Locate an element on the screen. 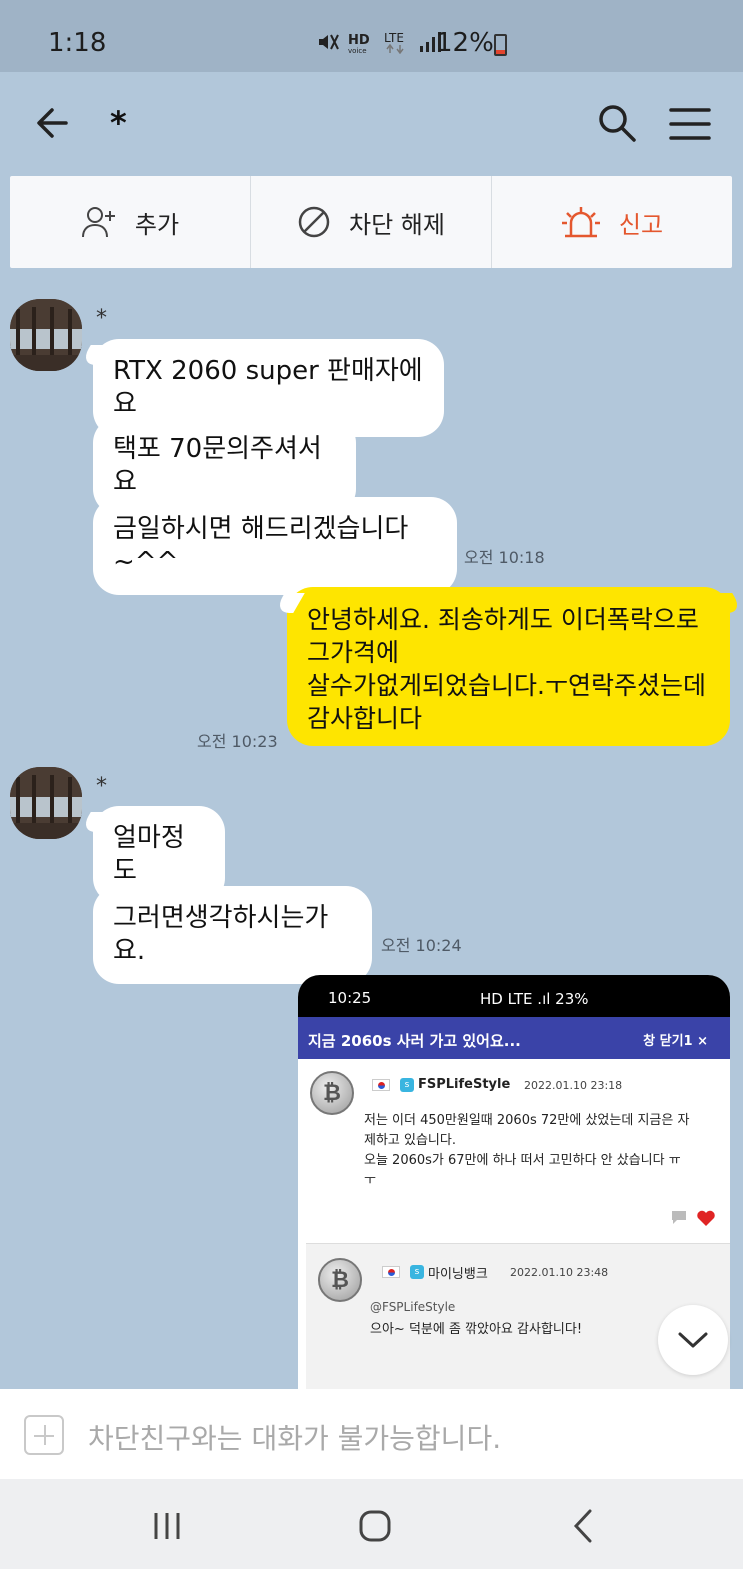  battery-percent: 12% is located at coordinates (465, 43).